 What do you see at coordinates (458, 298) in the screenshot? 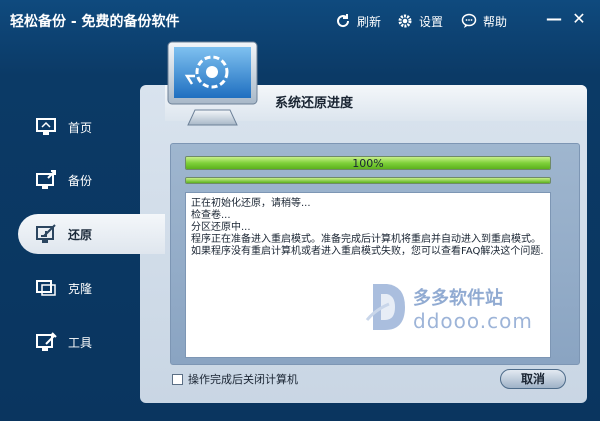
I see `watermark-text: 多多软件站` at bounding box center [458, 298].